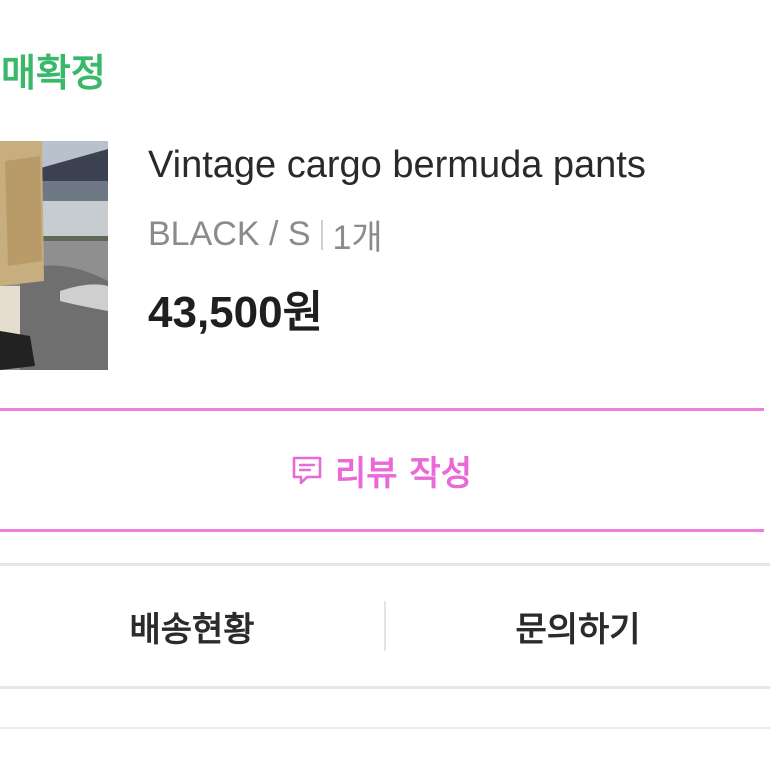 The image size is (770, 770). I want to click on product-quantity: 1개, so click(357, 238).